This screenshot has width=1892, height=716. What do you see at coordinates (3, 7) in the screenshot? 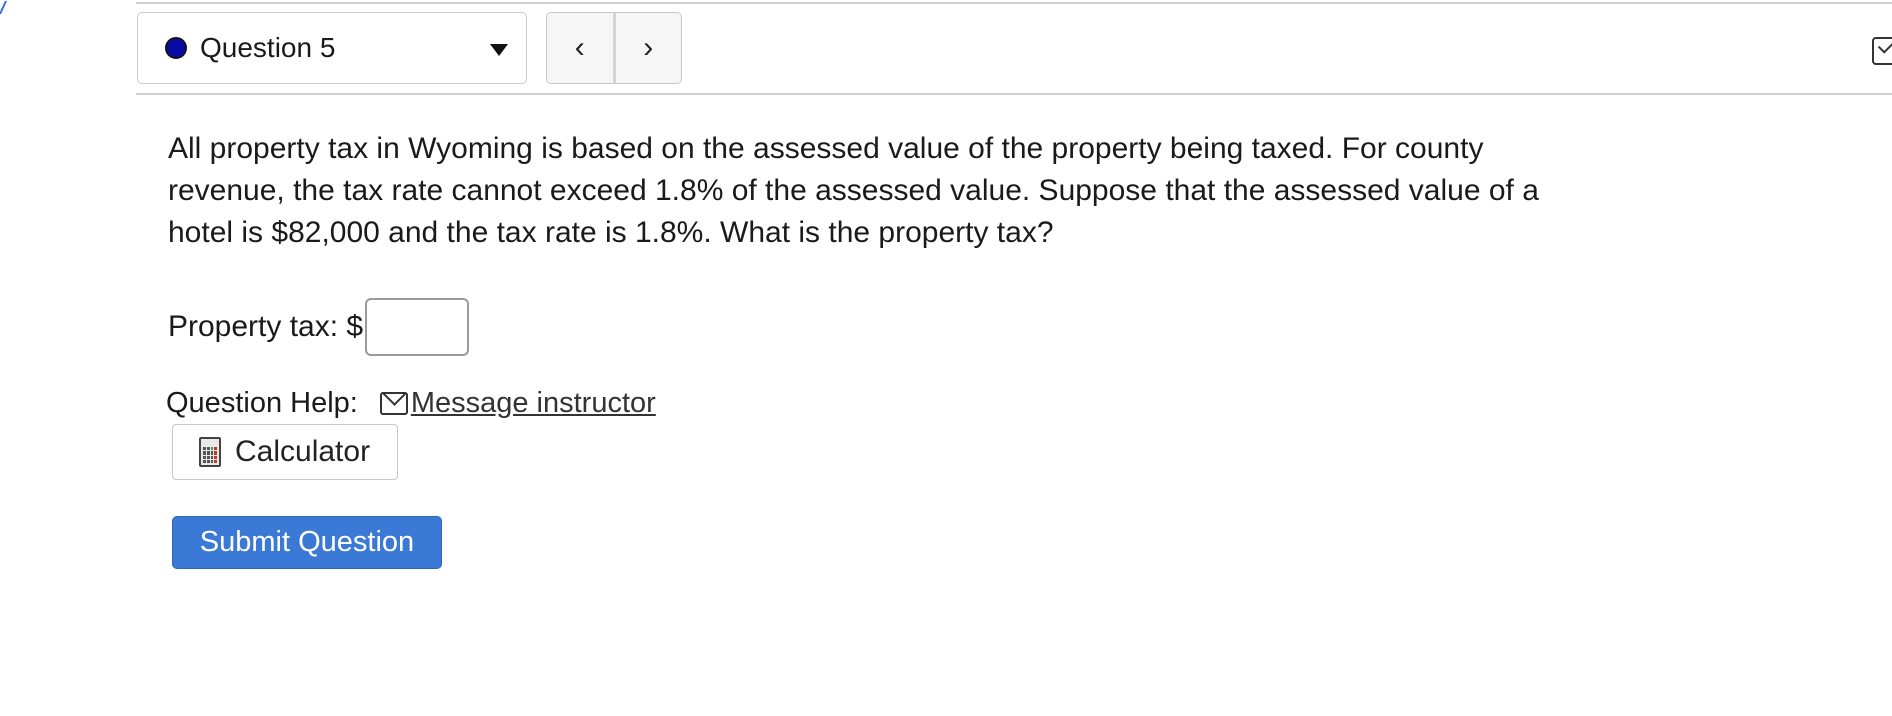
I see `partial-edge-mark` at bounding box center [3, 7].